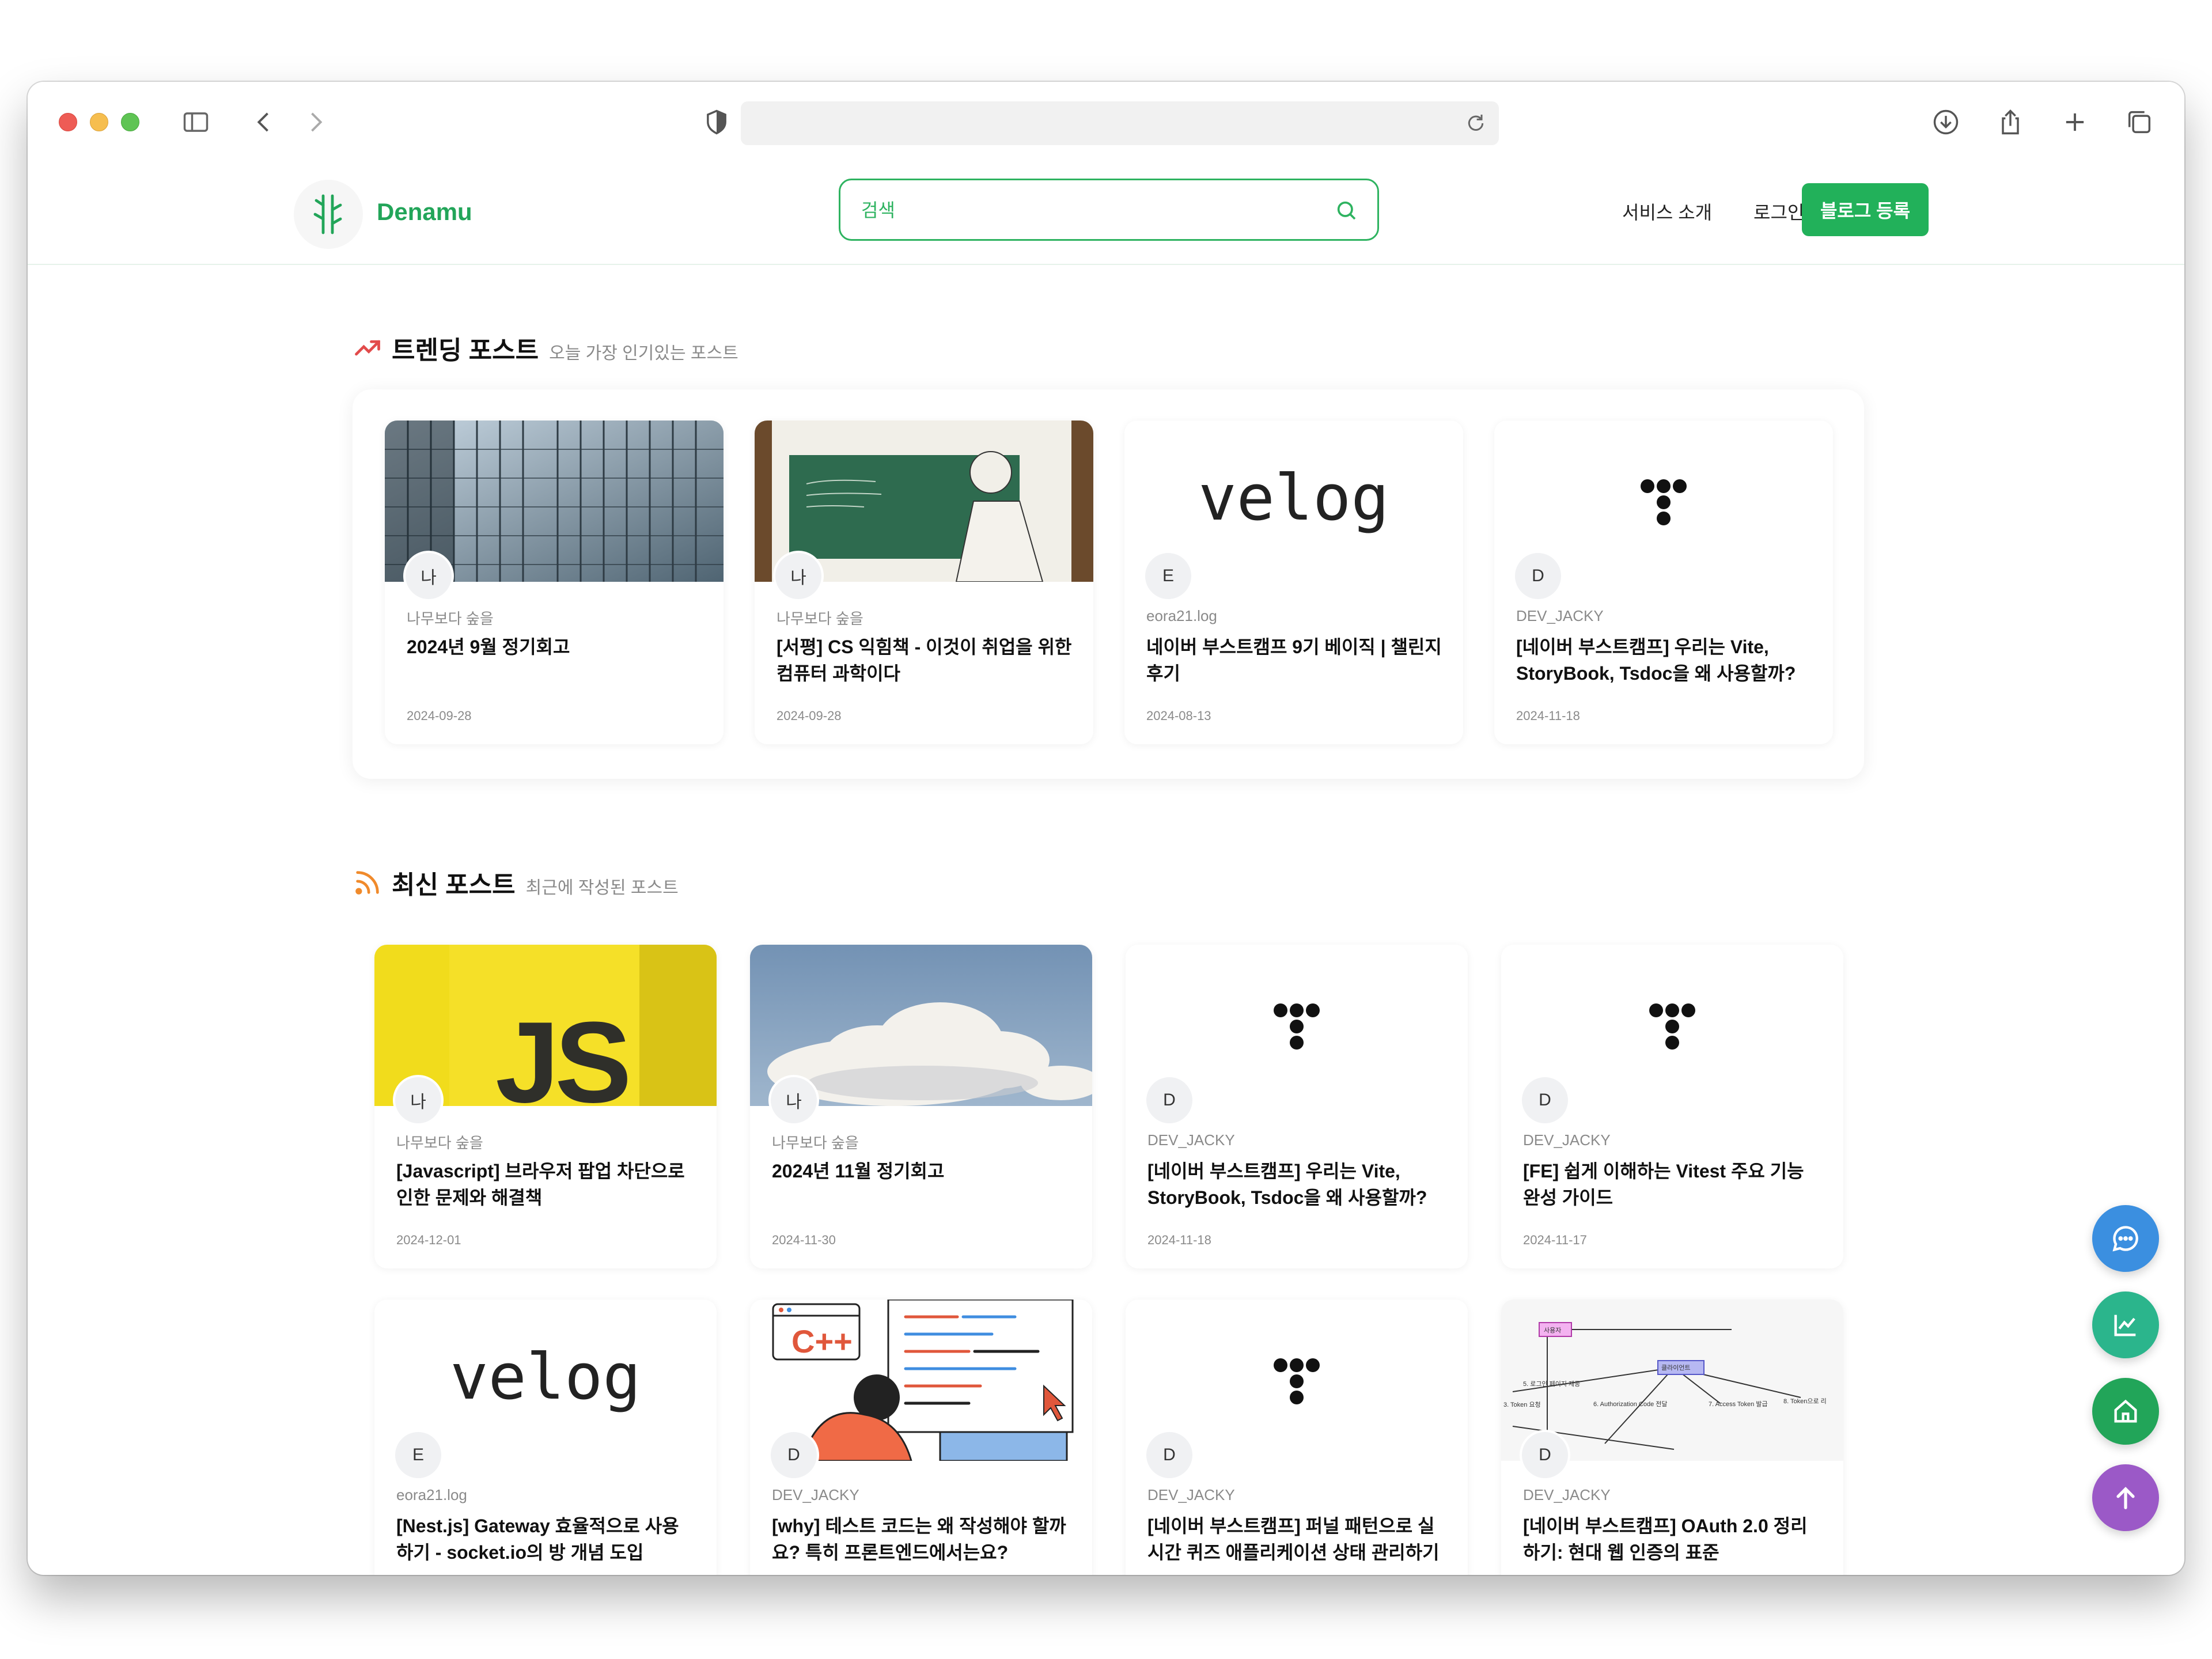  I want to click on browser-toolbar, so click(1106, 123).